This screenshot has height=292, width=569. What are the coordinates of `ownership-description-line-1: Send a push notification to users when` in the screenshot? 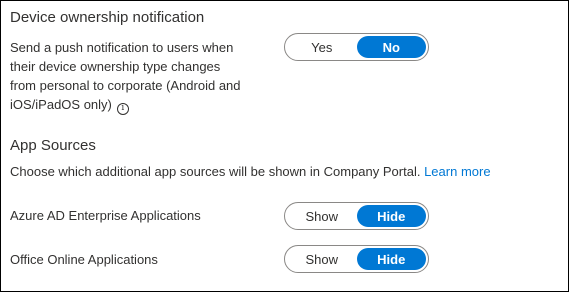 It's located at (122, 47).